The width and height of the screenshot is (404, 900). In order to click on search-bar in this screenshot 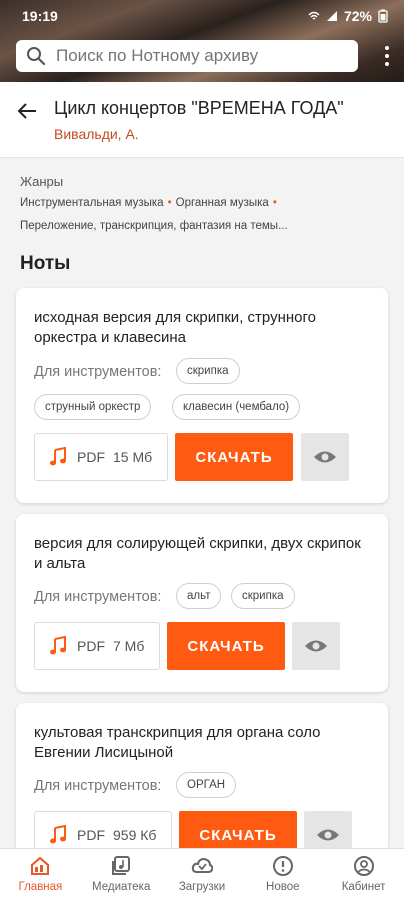, I will do `click(187, 56)`.